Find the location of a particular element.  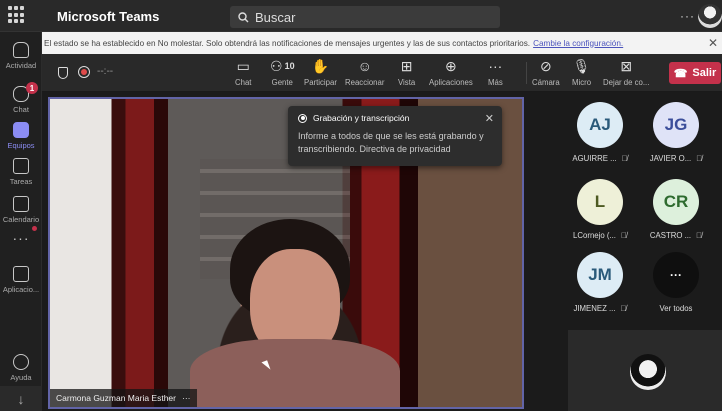

participant-tile: JM JIMENEZ ... 🎙̸ is located at coordinates (600, 282).